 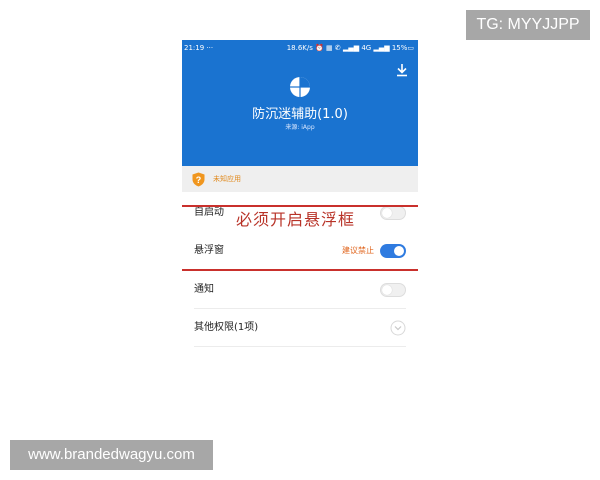 What do you see at coordinates (300, 290) in the screenshot?
I see `permission-row-notification: 通知` at bounding box center [300, 290].